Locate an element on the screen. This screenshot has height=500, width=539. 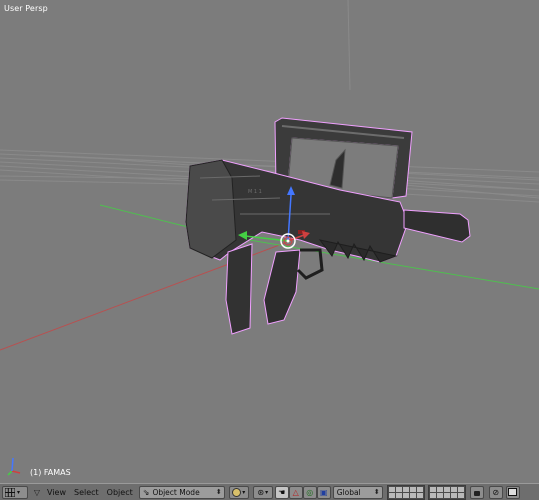
manipulator-translate-icon: △ is located at coordinates (295, 492).